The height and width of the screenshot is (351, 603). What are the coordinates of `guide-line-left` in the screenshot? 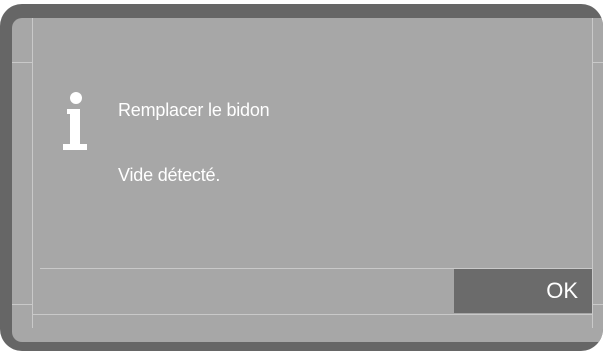 It's located at (32, 173).